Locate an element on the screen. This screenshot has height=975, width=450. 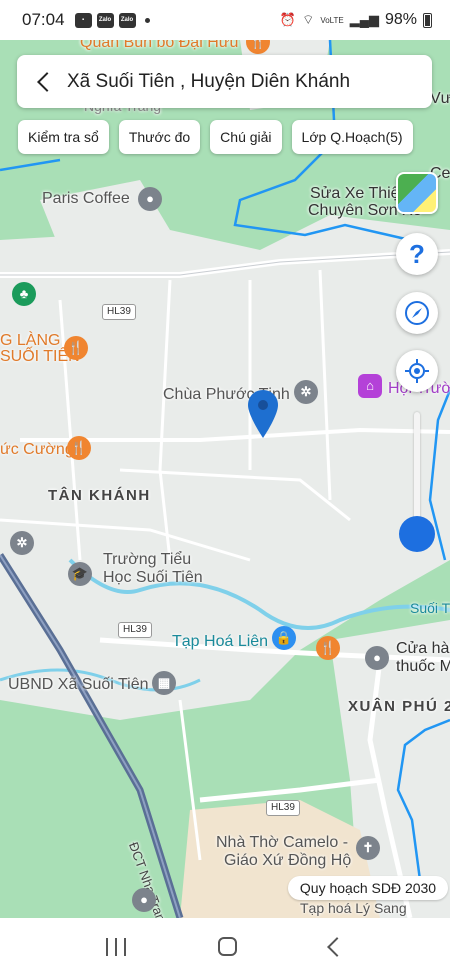
battery-icon is located at coordinates (427, 20).